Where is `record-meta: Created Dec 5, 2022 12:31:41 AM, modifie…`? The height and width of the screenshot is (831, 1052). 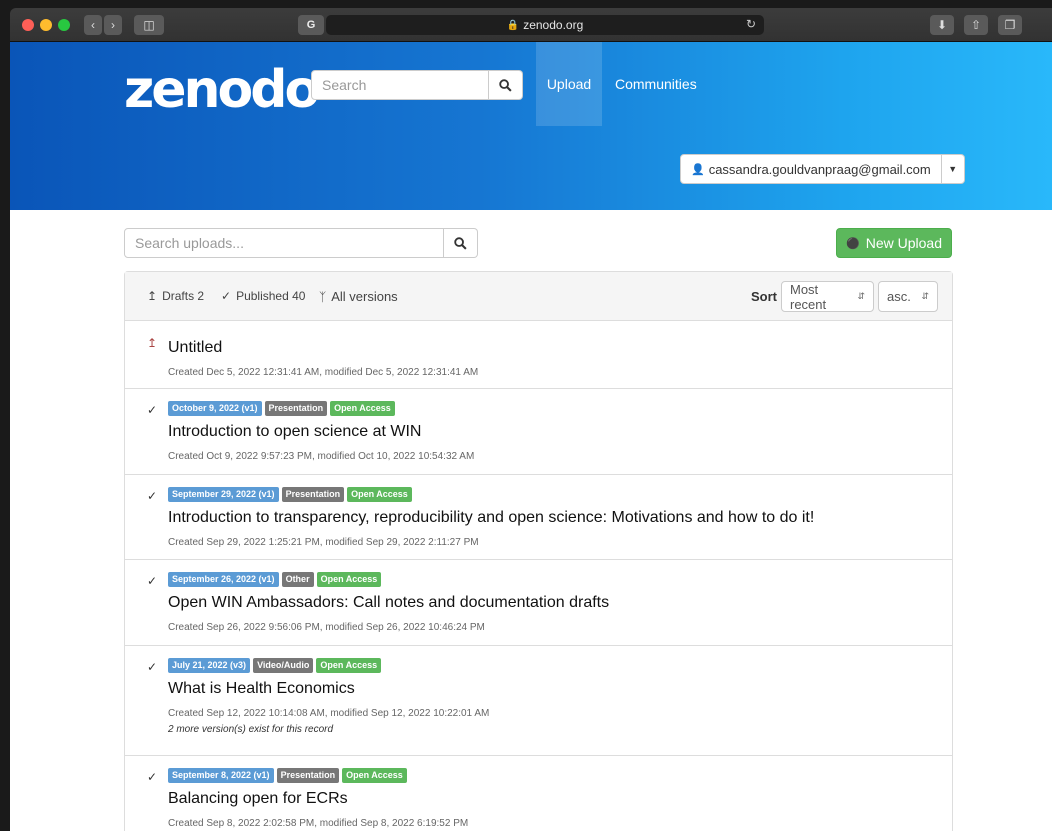 record-meta: Created Dec 5, 2022 12:31:41 AM, modifie… is located at coordinates (323, 372).